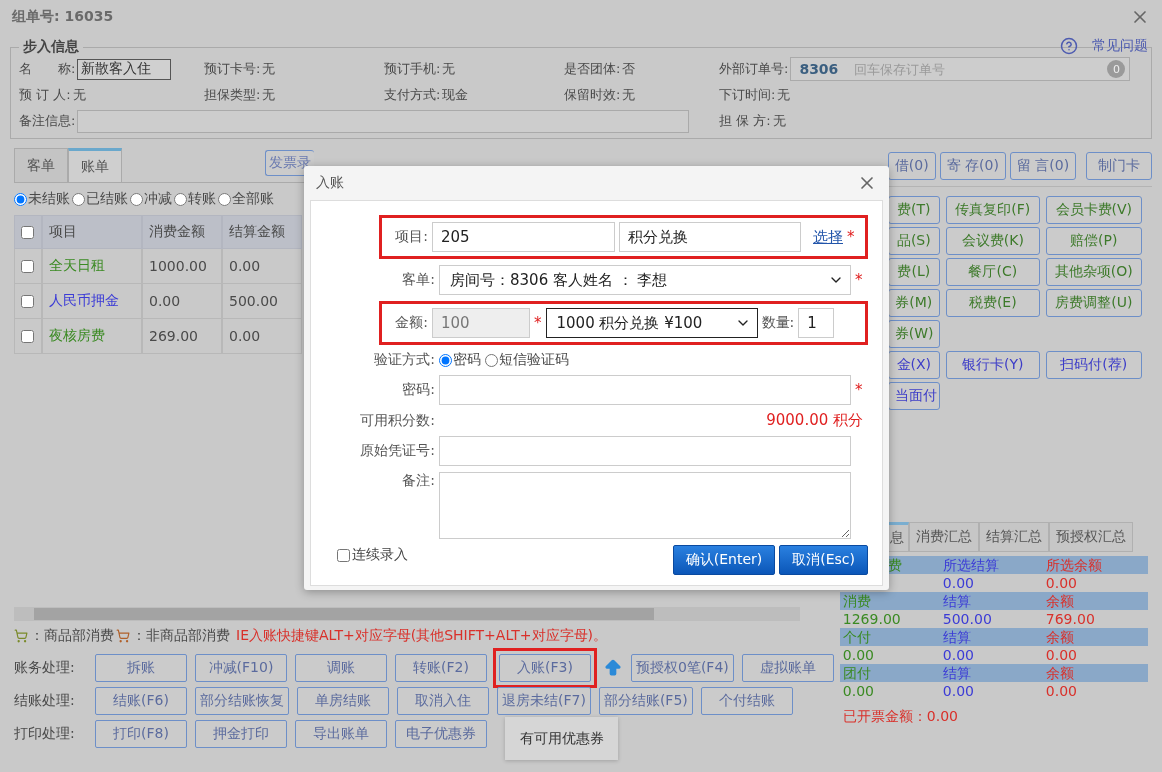 The image size is (1162, 772). Describe the element at coordinates (992, 272) in the screenshot. I see `charge-button: 餐厅(C)` at that location.